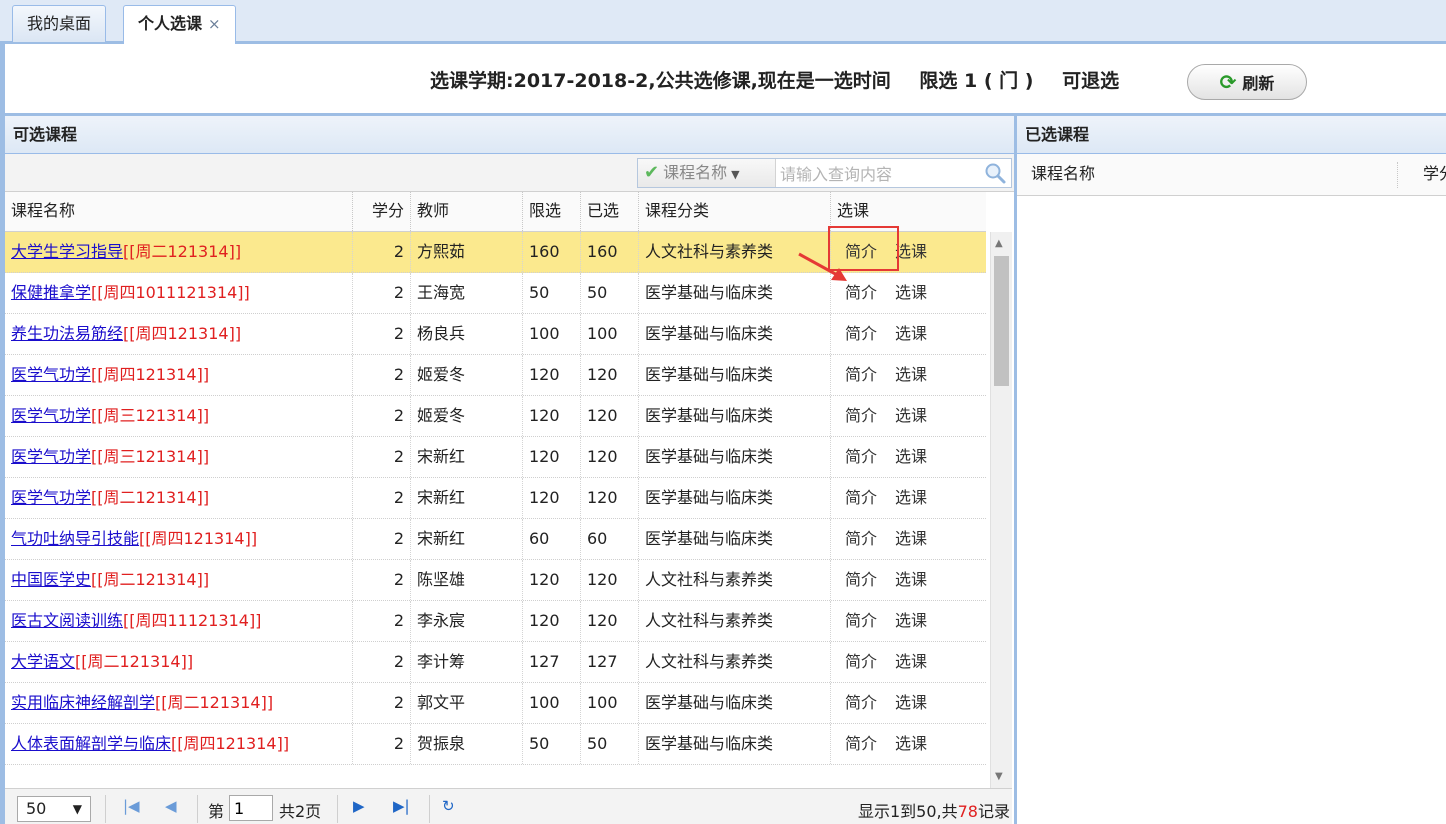 The height and width of the screenshot is (824, 1446). Describe the element at coordinates (1001, 510) in the screenshot. I see `grid-scrollbar: ▲ ▼` at that location.